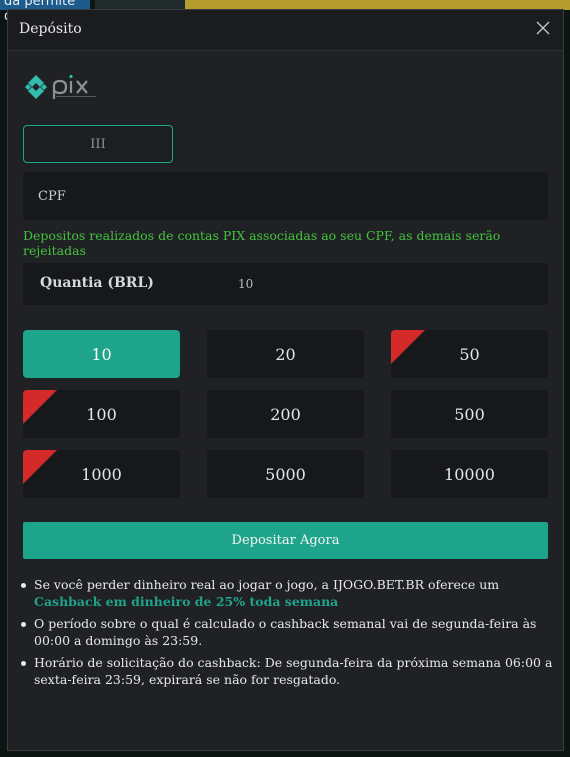 Image resolution: width=570 pixels, height=757 pixels. I want to click on amount-option-label: 10000, so click(469, 474).